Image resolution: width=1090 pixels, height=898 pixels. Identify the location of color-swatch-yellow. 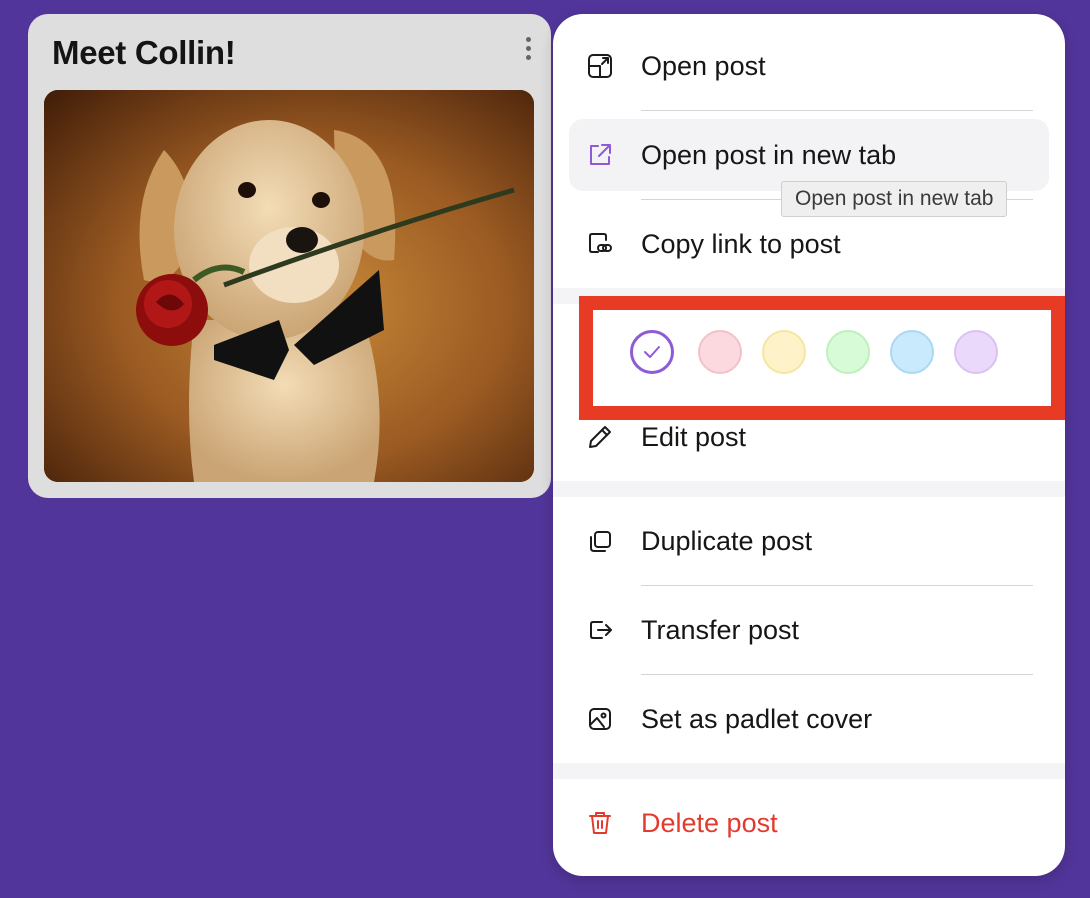
(784, 352).